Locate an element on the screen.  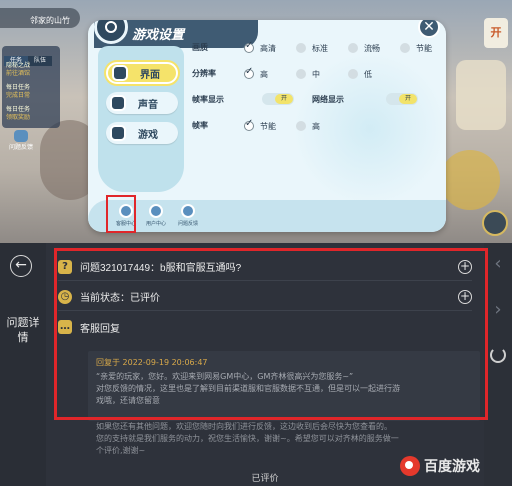
panel-title: 问题详情 is located at coordinates (23, 330).